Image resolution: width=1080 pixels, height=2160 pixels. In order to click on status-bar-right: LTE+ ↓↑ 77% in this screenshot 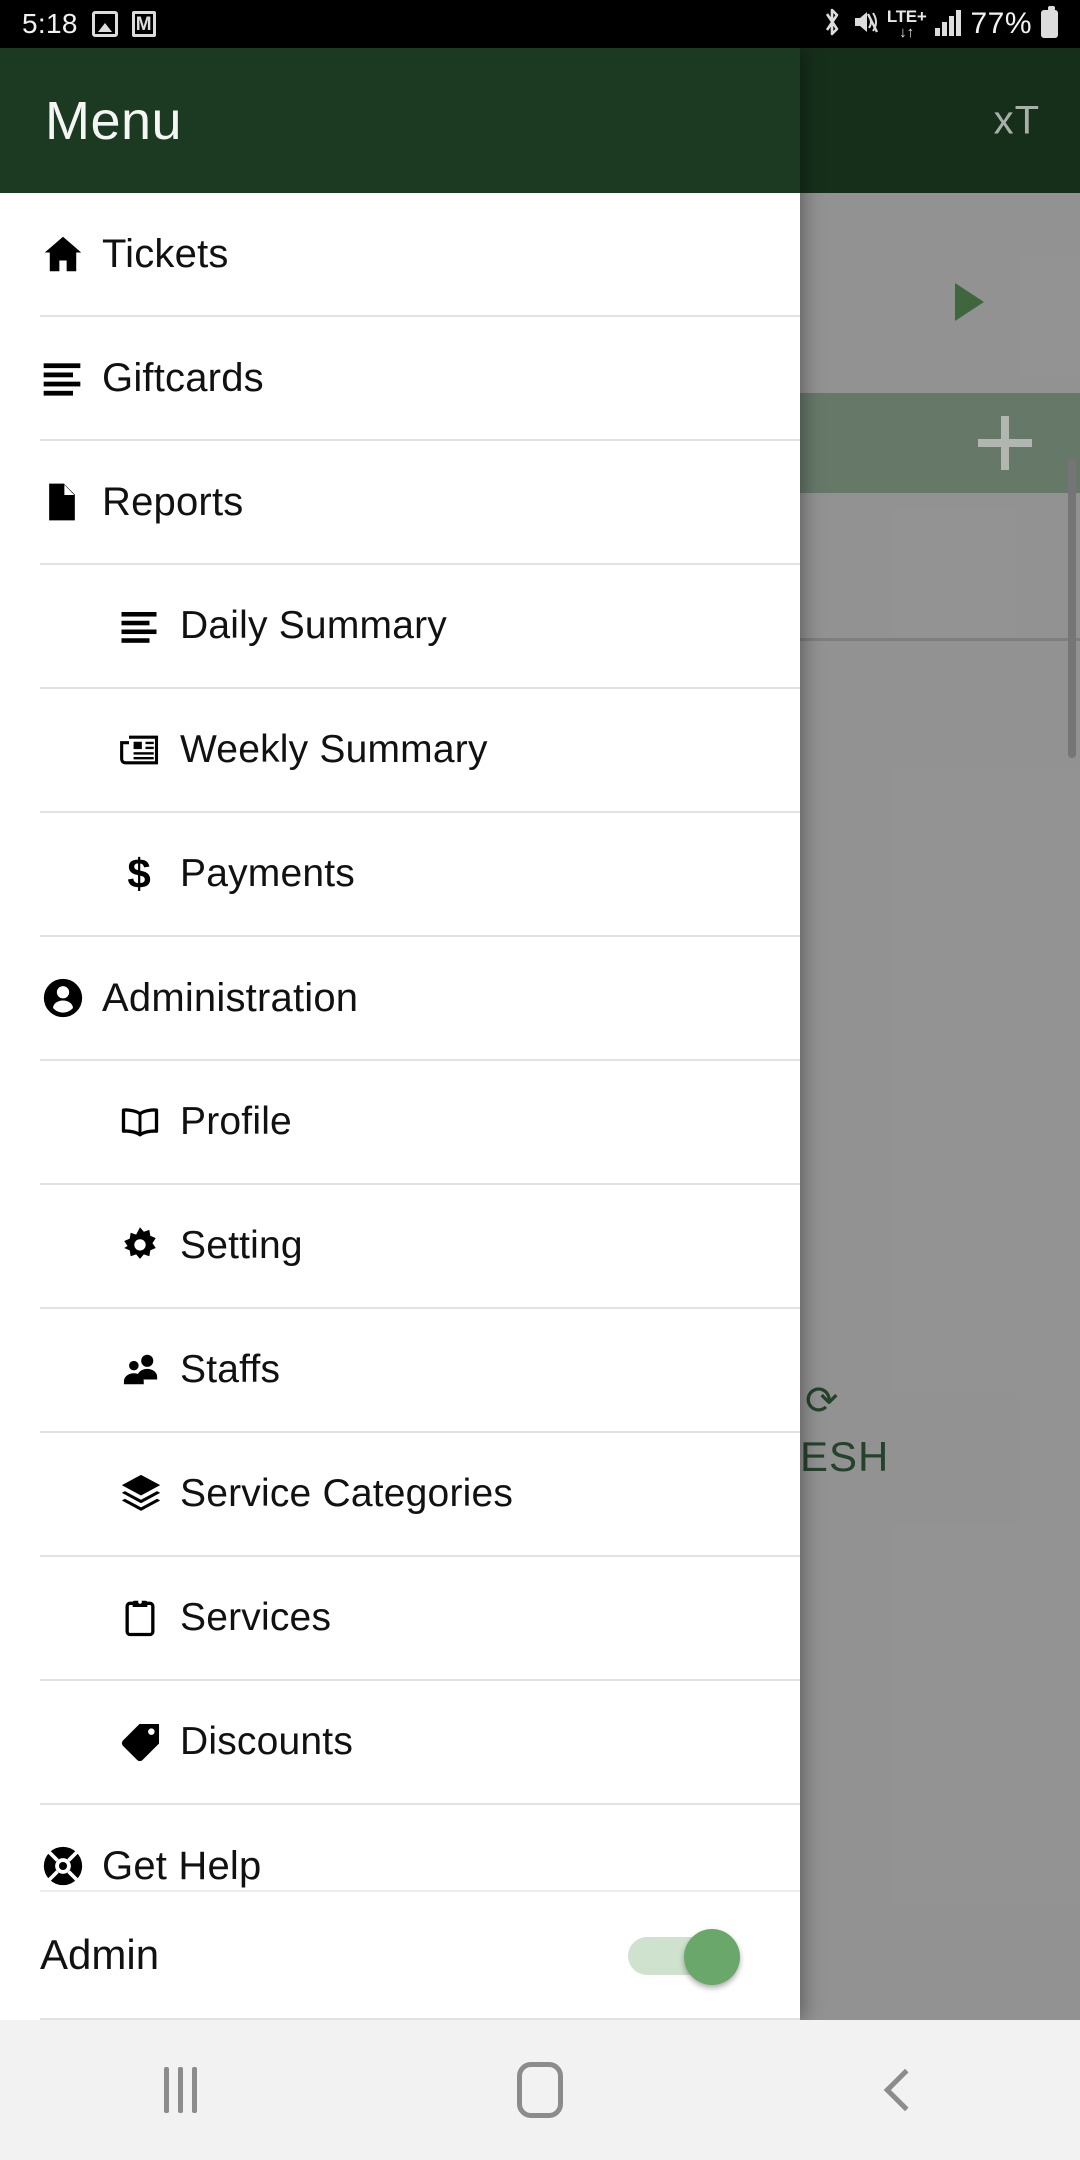, I will do `click(939, 24)`.